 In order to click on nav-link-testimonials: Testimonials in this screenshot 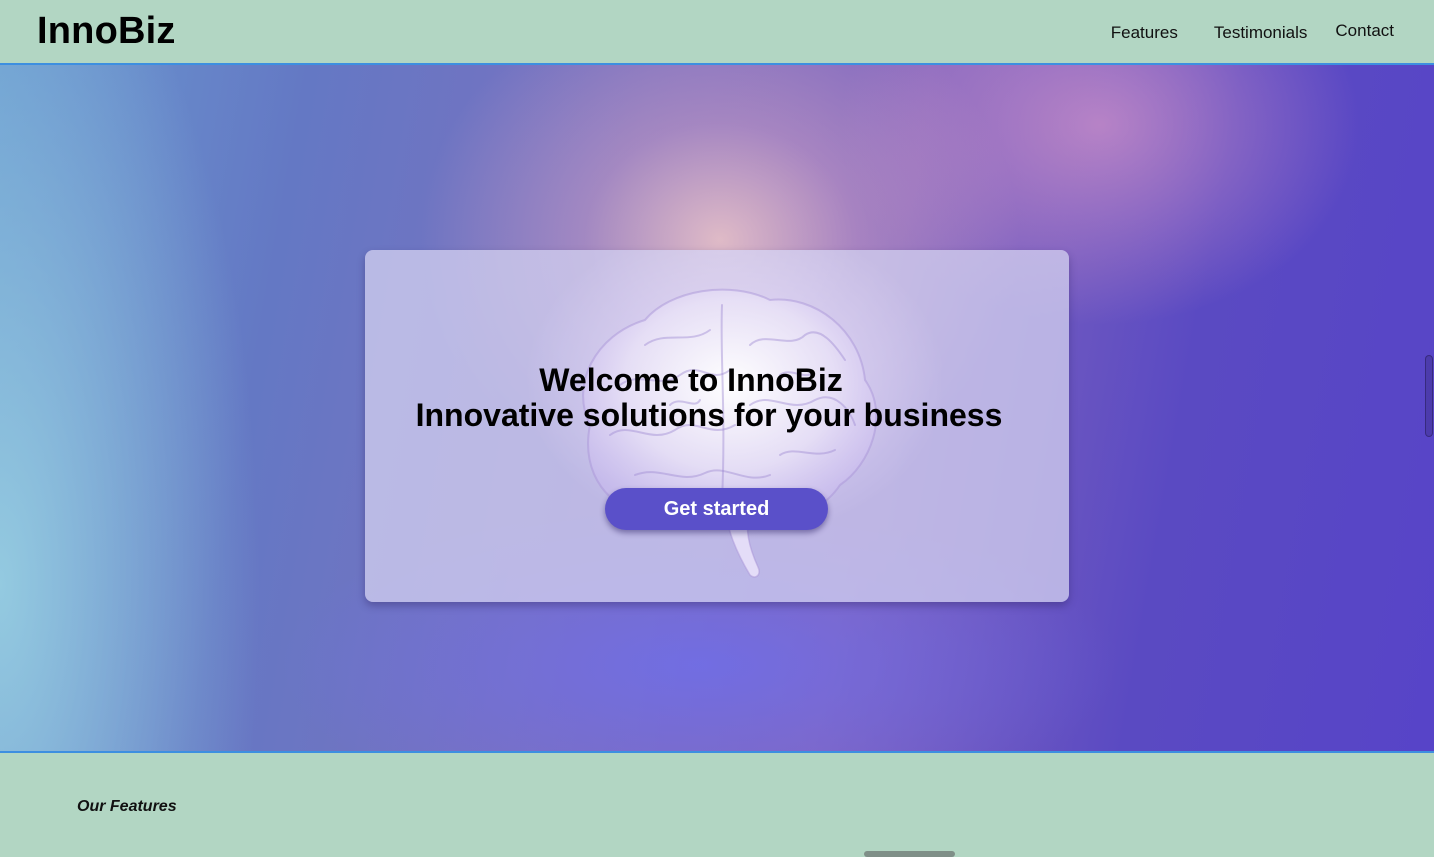, I will do `click(1261, 33)`.